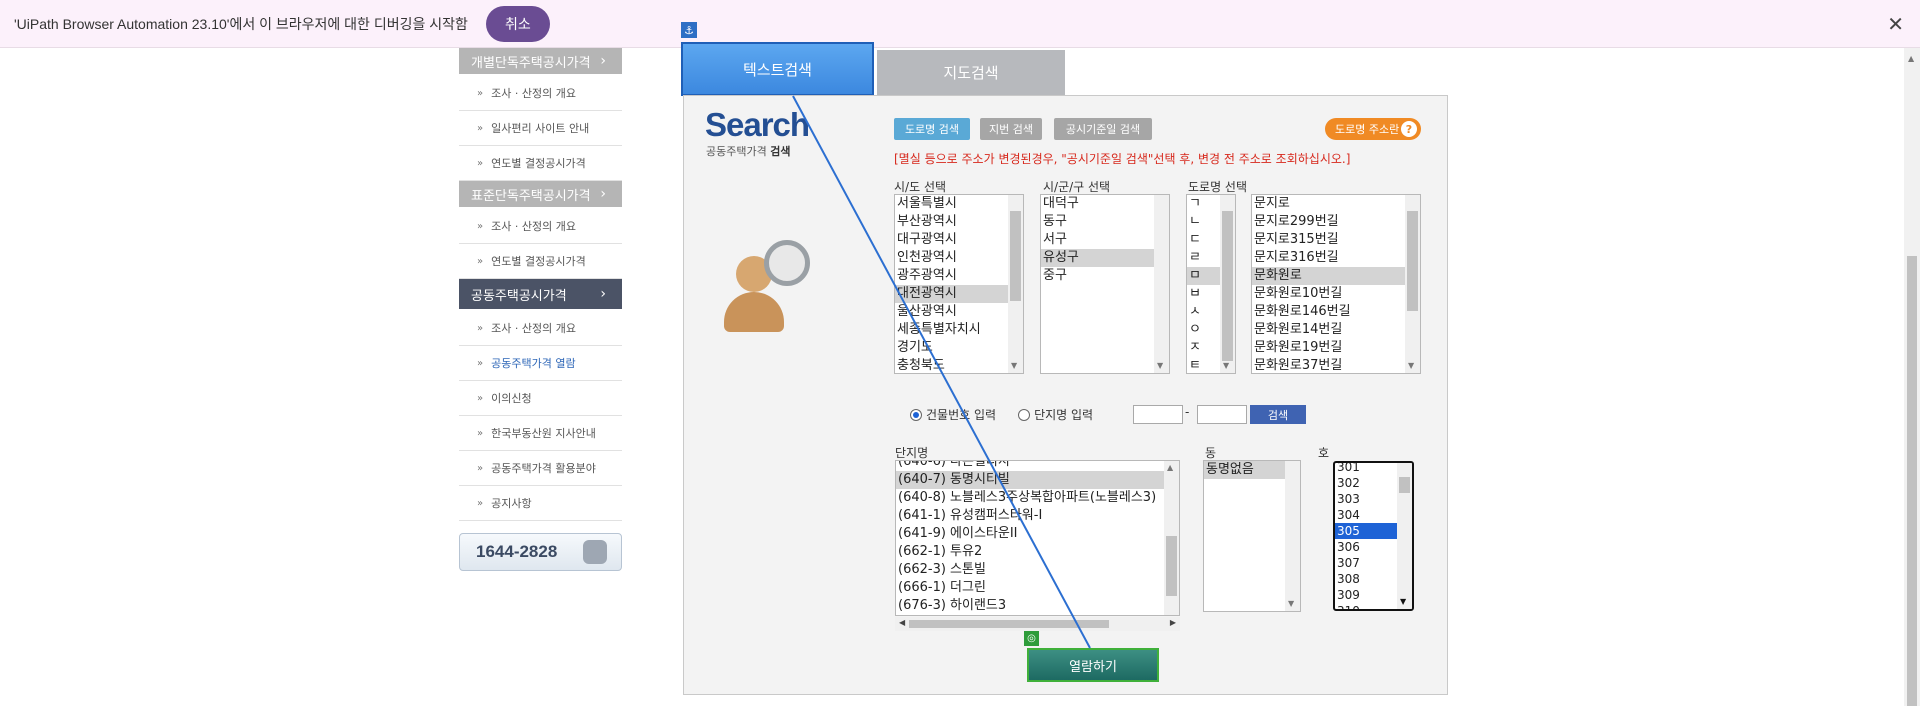 The width and height of the screenshot is (1920, 706). What do you see at coordinates (959, 240) in the screenshot?
I see `list-item: 대구광역시` at bounding box center [959, 240].